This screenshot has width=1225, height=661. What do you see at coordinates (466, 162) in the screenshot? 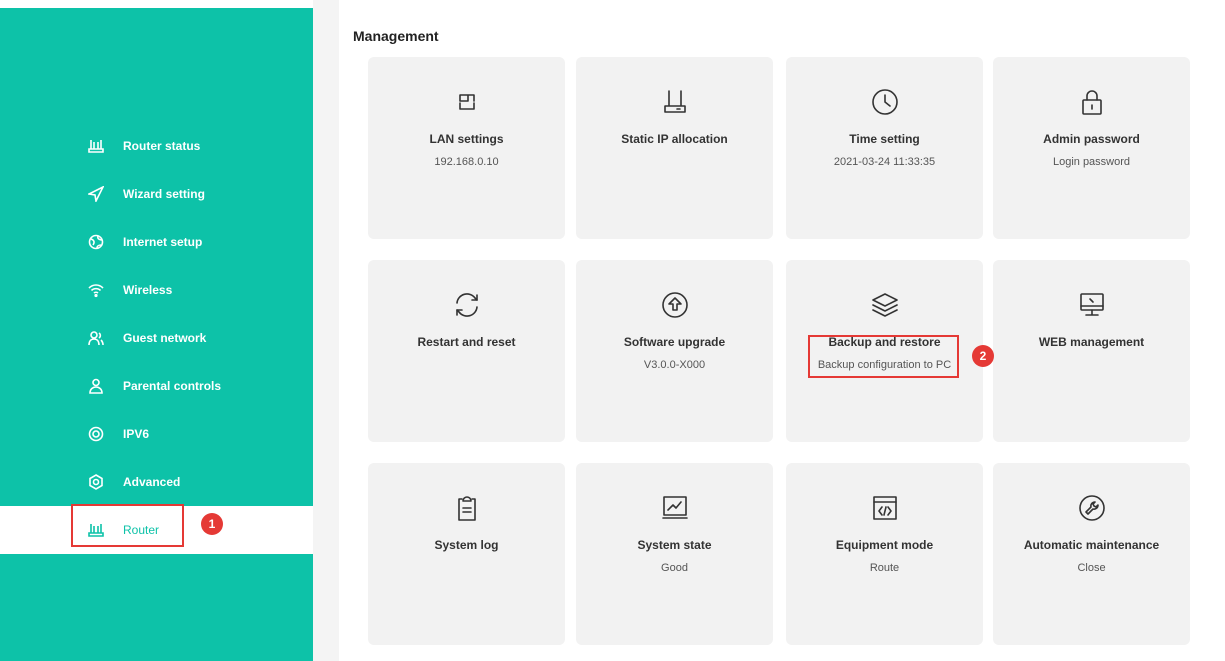
I see `card-subtitle: 192.168.0.10` at bounding box center [466, 162].